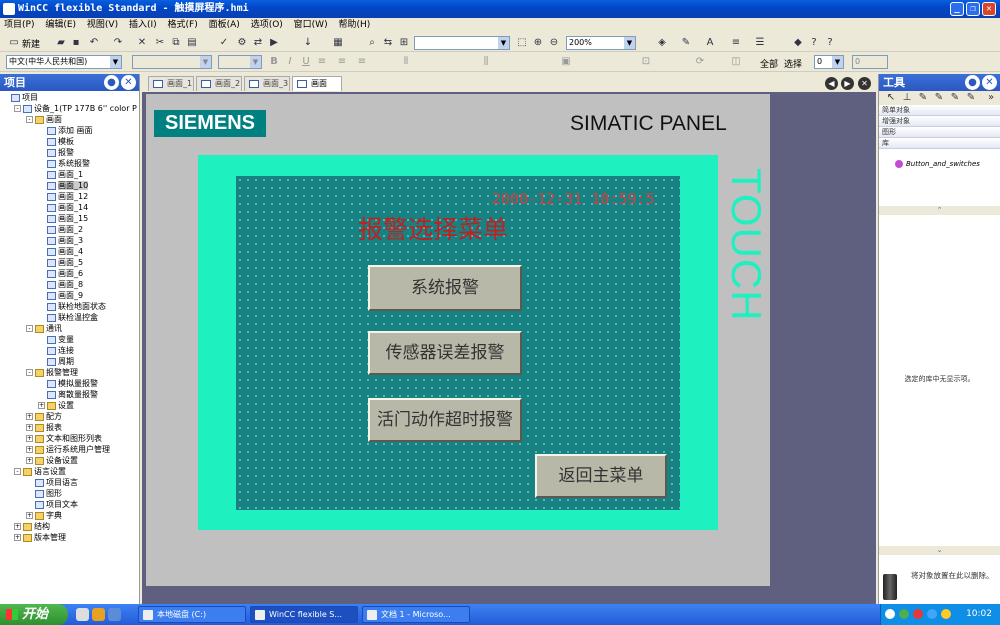 The width and height of the screenshot is (1000, 625). Describe the element at coordinates (240, 62) in the screenshot. I see `font-size-combo: ▼` at that location.